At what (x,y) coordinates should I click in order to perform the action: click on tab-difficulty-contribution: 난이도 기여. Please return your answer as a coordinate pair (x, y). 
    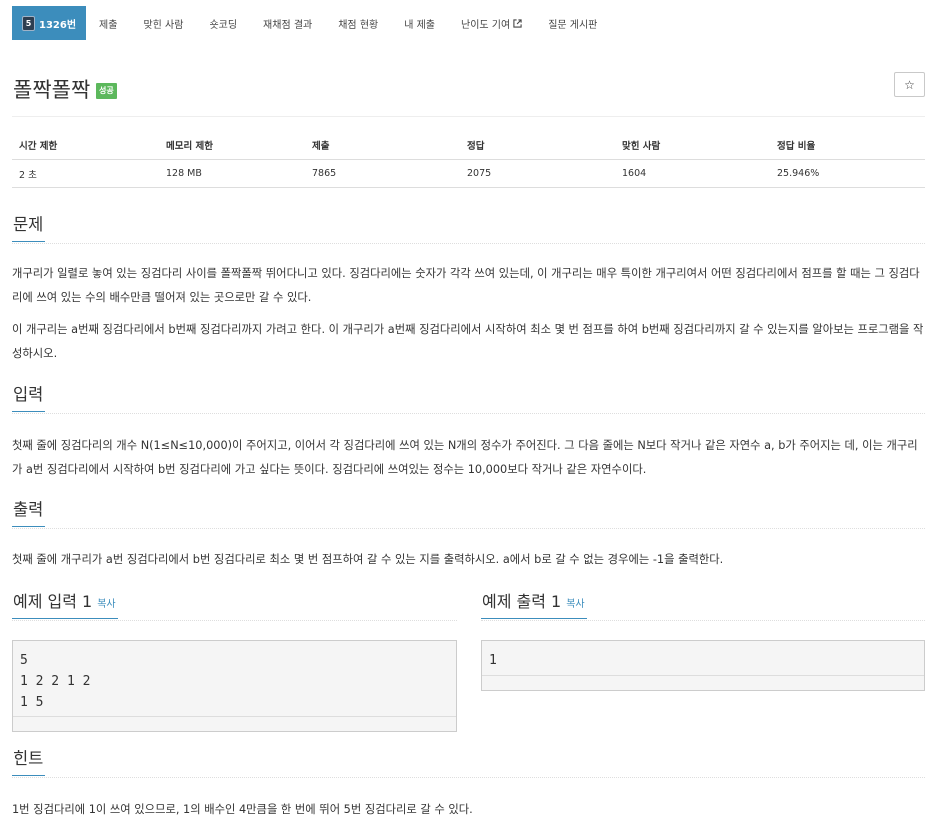
    Looking at the image, I should click on (491, 23).